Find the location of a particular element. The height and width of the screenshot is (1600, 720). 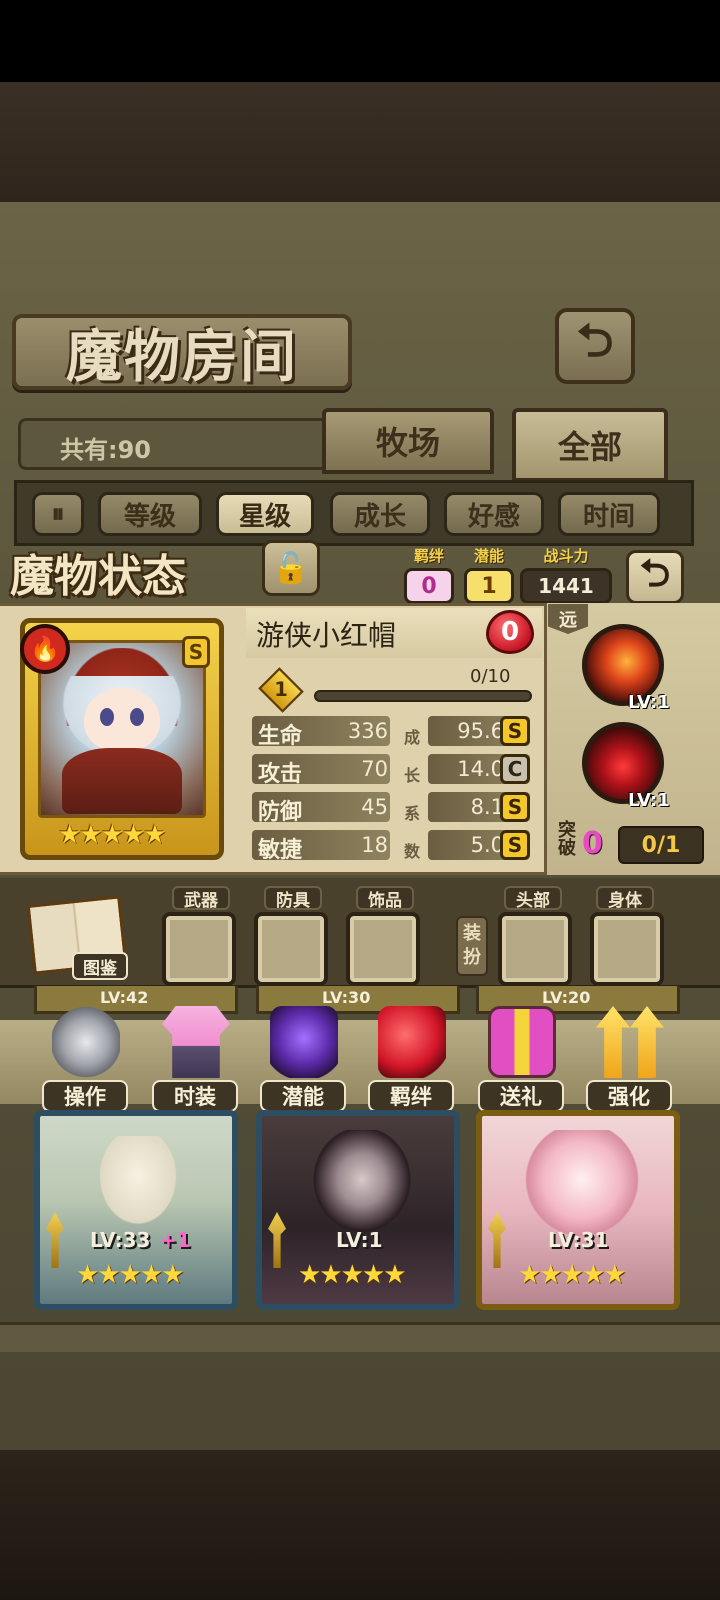

bond-button: 羁绊 is located at coordinates (412, 1061).